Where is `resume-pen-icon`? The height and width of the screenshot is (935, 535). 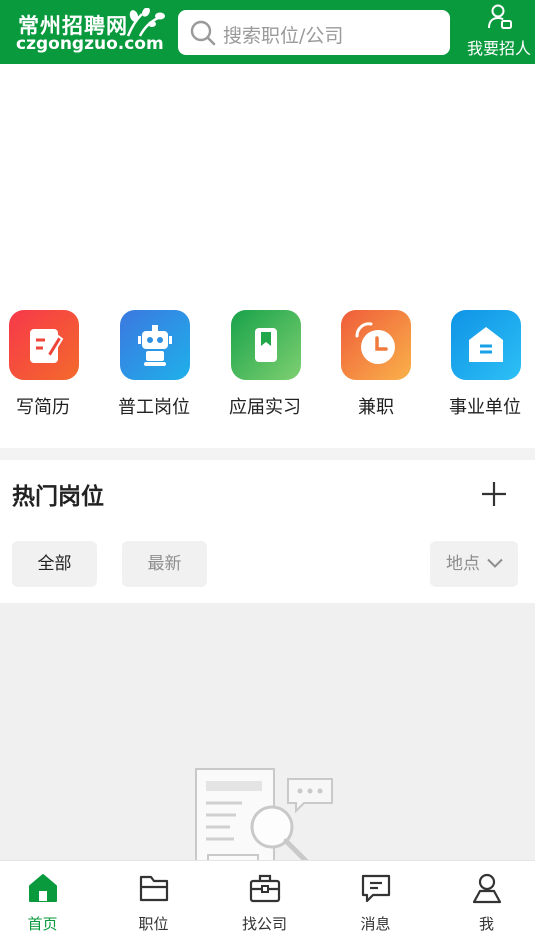
resume-pen-icon is located at coordinates (44, 345).